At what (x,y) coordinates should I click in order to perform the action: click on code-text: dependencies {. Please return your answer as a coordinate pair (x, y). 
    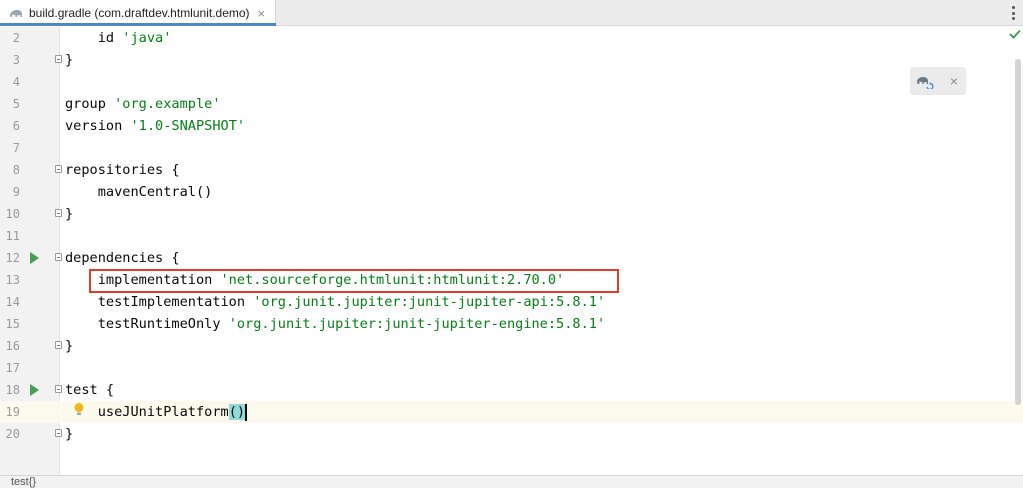
    Looking at the image, I should click on (122, 258).